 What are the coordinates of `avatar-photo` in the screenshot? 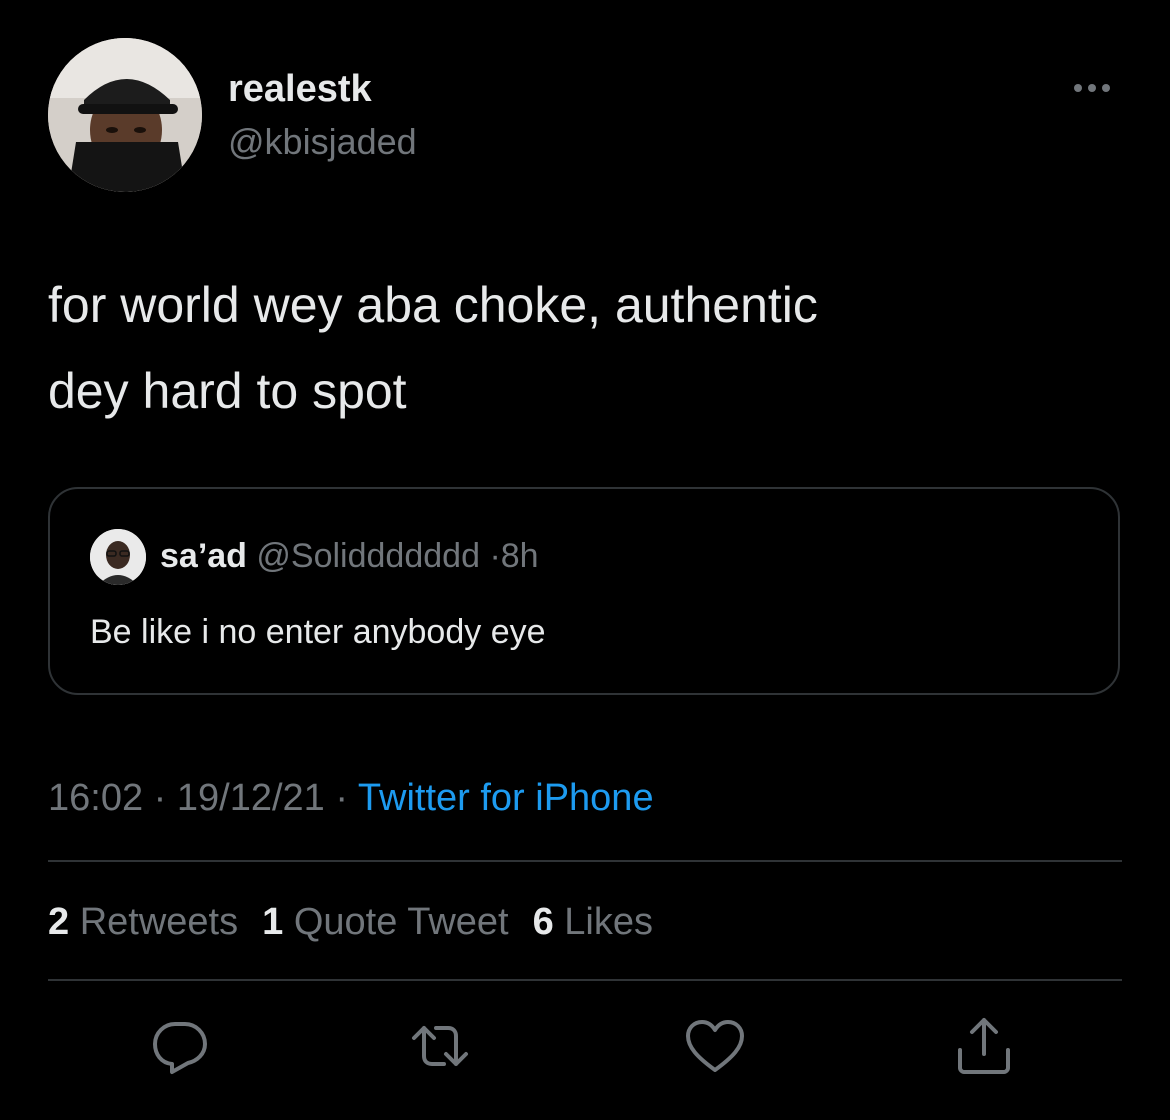 It's located at (125, 115).